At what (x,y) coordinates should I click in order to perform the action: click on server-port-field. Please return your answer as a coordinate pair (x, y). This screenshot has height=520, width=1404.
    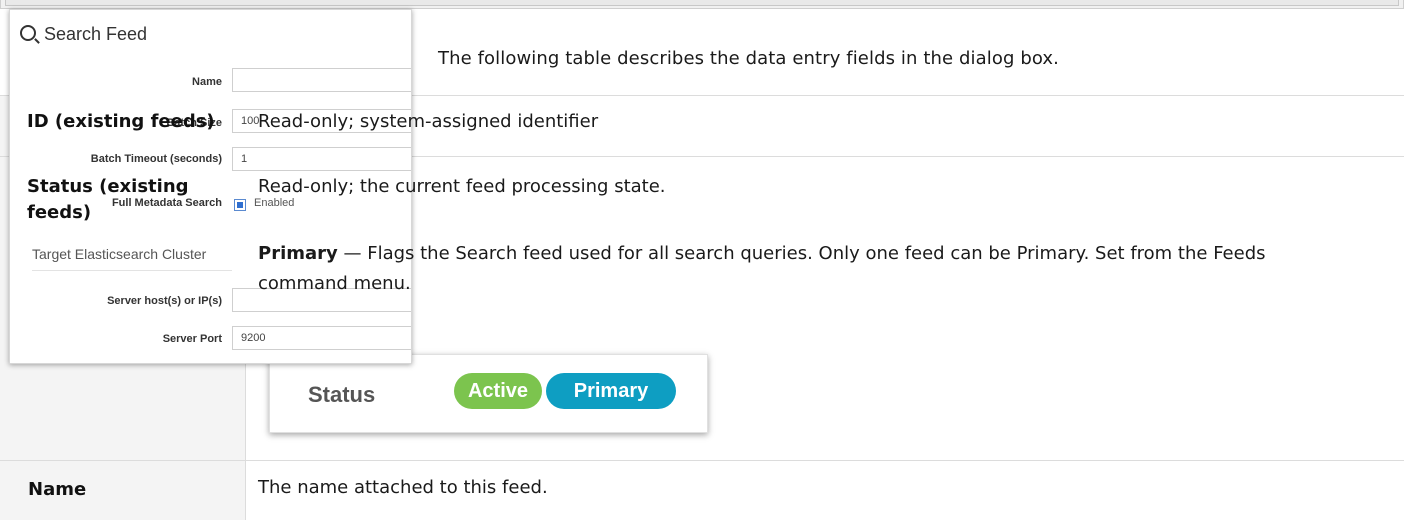
    Looking at the image, I should click on (321, 338).